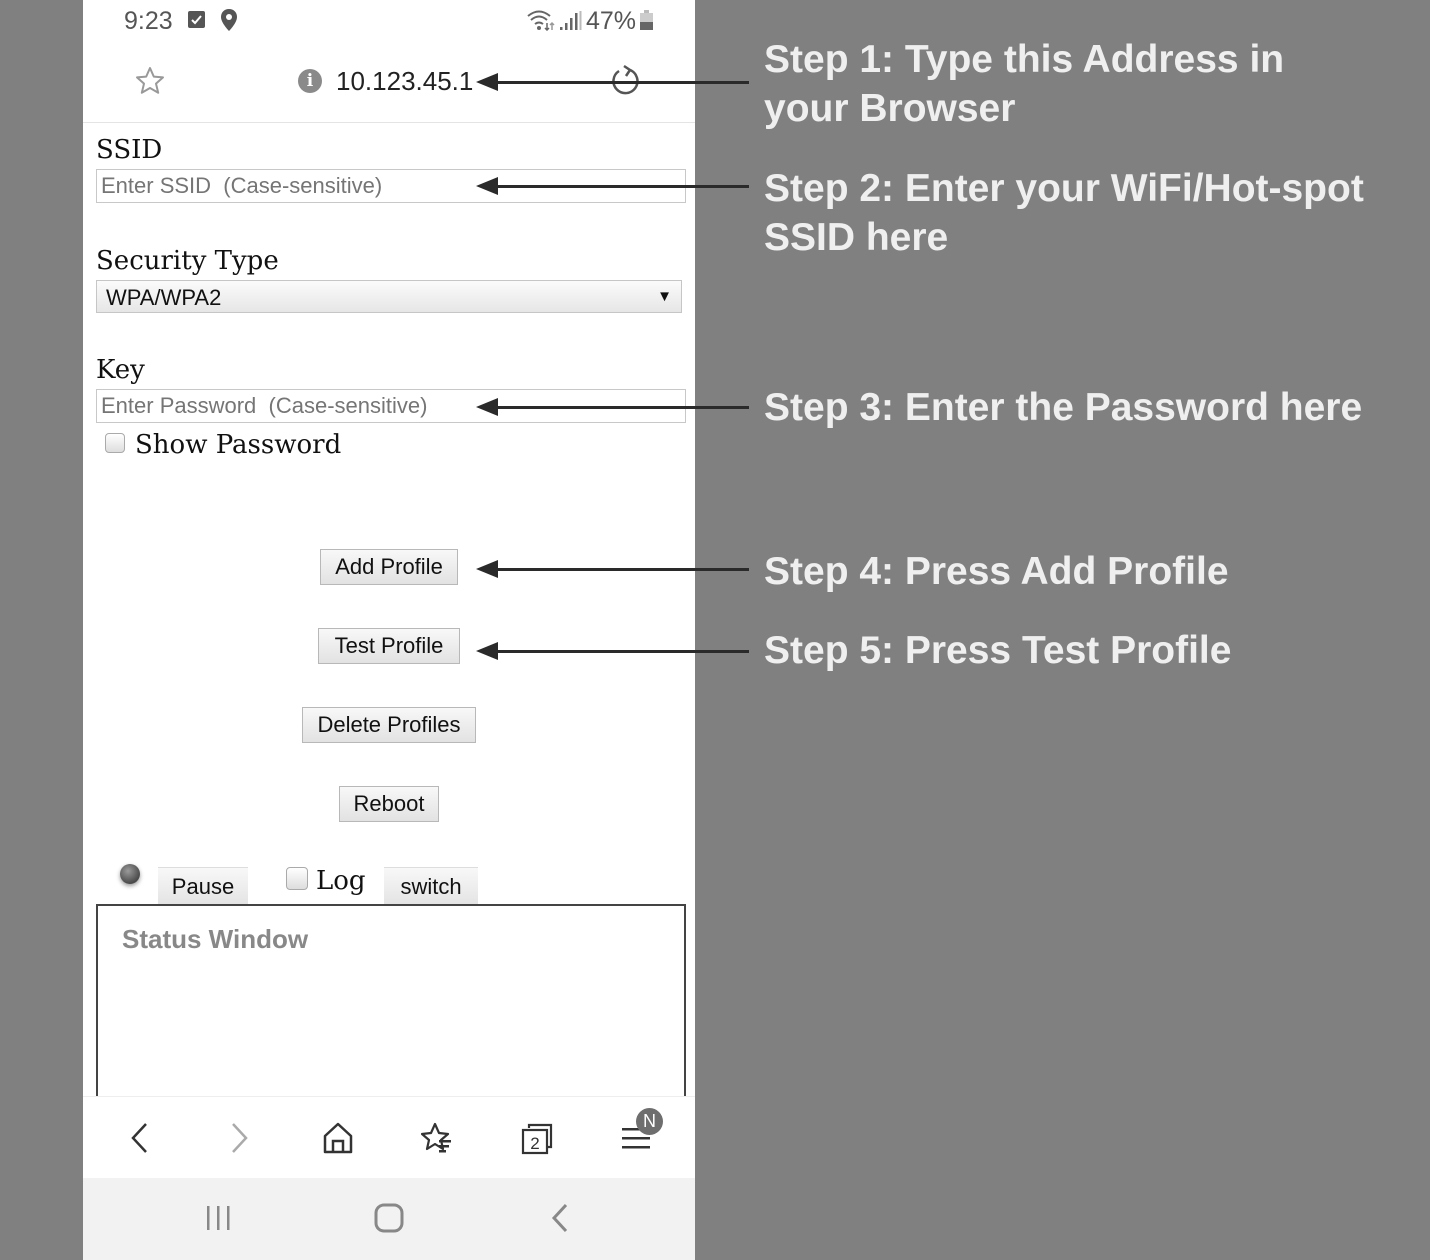 The width and height of the screenshot is (1430, 1260). Describe the element at coordinates (150, 83) in the screenshot. I see `star-icon` at that location.